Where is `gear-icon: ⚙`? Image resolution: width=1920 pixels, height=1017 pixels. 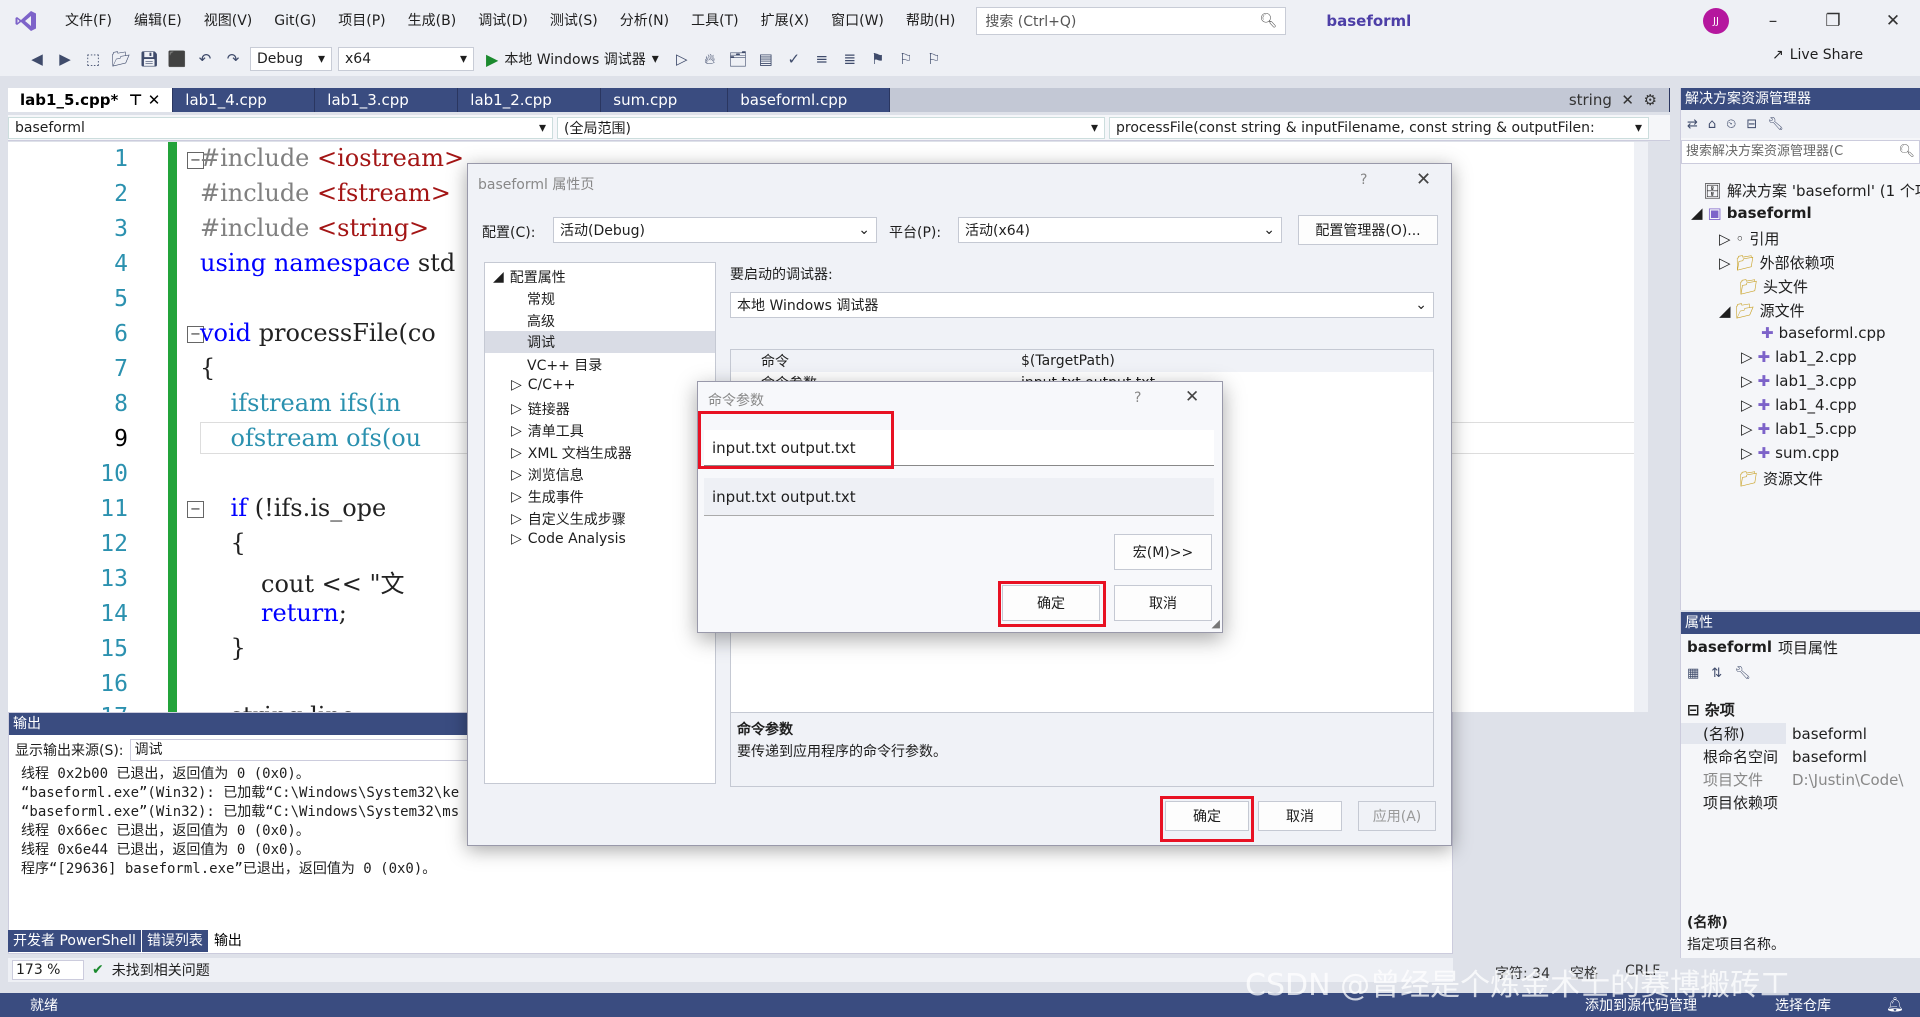 gear-icon: ⚙ is located at coordinates (1650, 100).